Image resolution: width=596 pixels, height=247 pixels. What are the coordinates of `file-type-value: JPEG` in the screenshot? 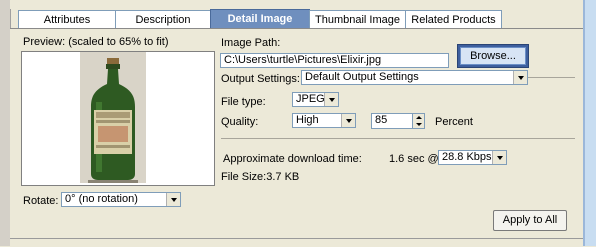 It's located at (310, 99).